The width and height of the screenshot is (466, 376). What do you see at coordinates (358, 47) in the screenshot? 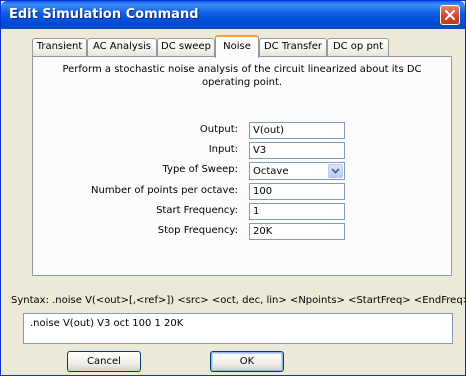
I see `tab-dc-op-pnt: DC op pnt` at bounding box center [358, 47].